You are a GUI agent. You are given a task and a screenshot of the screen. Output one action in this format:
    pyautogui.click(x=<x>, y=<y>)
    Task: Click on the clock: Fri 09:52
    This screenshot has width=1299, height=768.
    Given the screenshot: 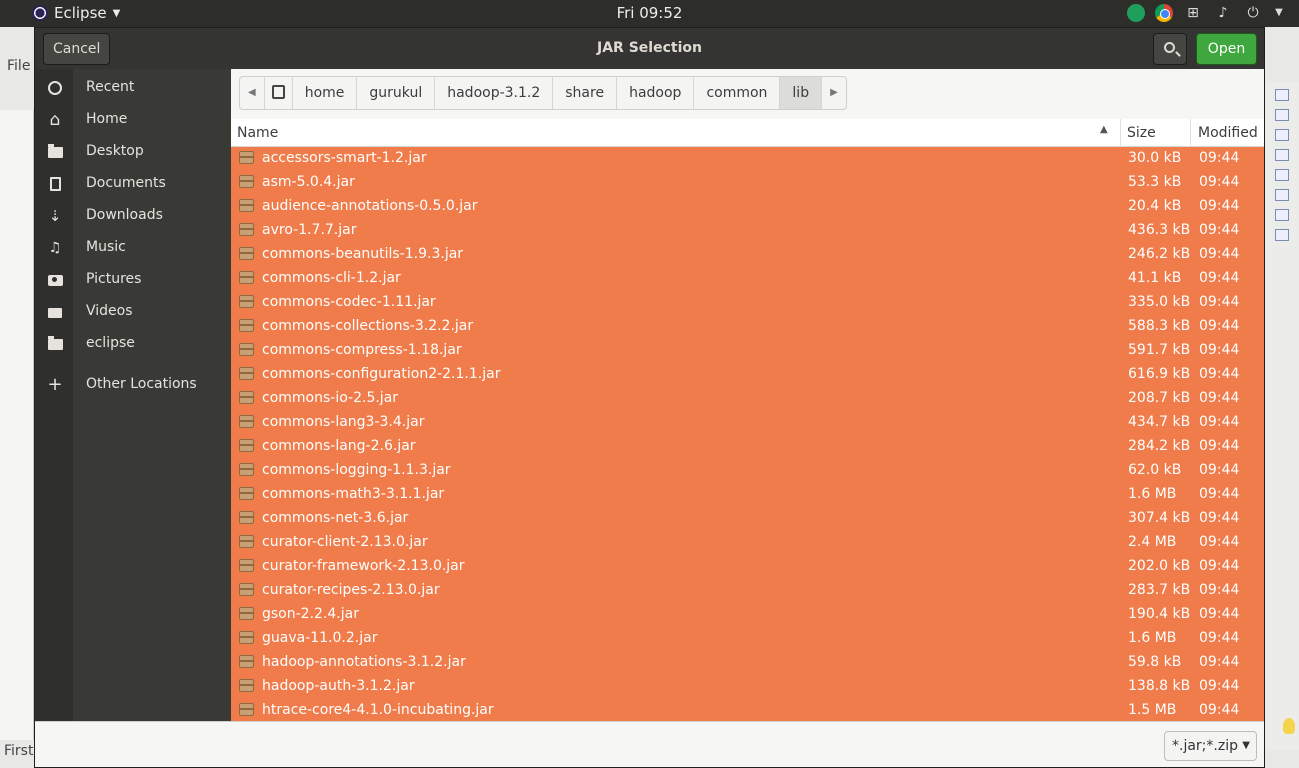 What is the action you would take?
    pyautogui.click(x=649, y=13)
    